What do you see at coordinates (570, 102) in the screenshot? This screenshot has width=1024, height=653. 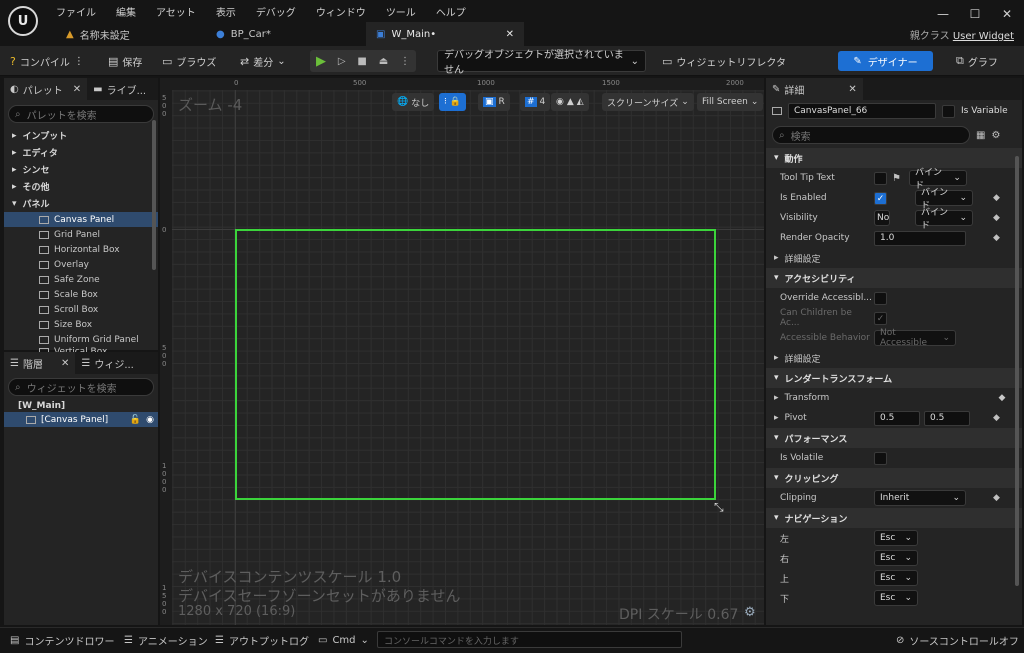 I see `flip-buttons: ◉ ▲ ◭` at bounding box center [570, 102].